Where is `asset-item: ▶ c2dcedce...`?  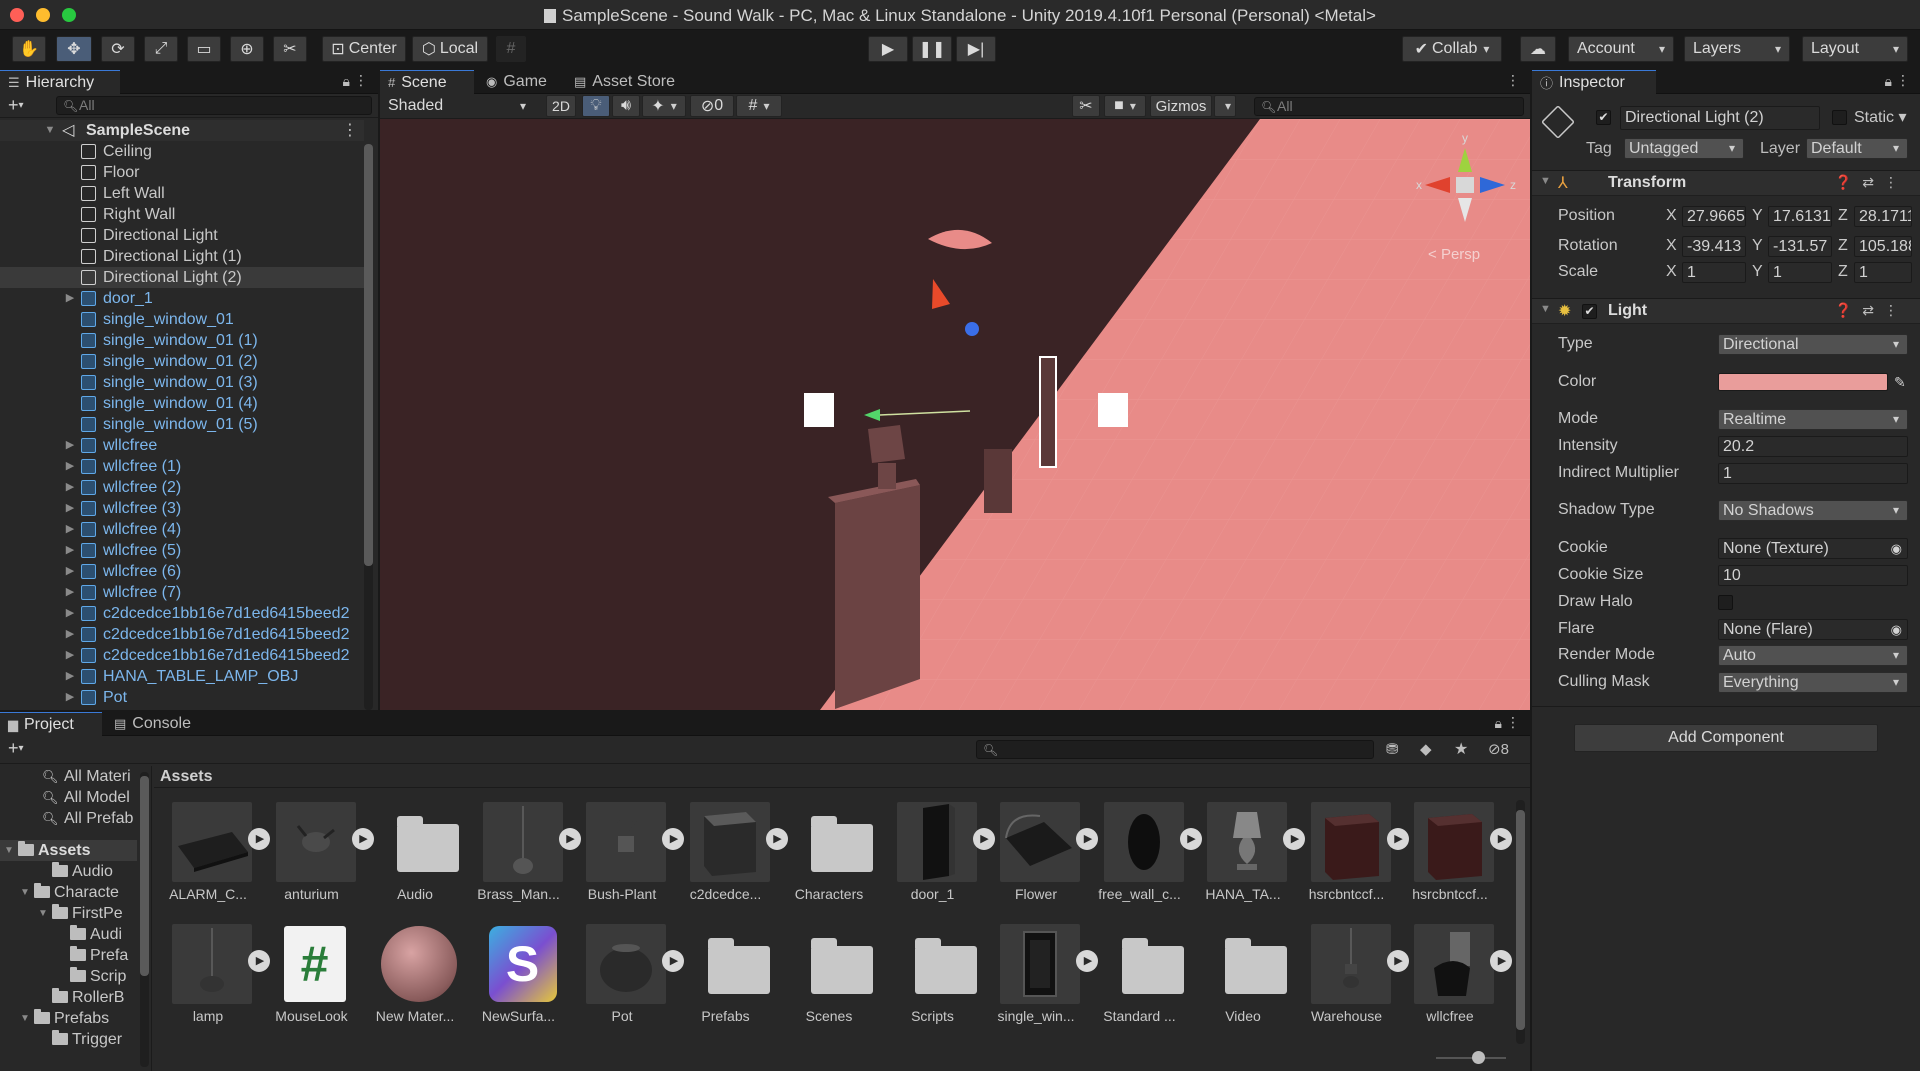 asset-item: ▶ c2dcedce... is located at coordinates (733, 854).